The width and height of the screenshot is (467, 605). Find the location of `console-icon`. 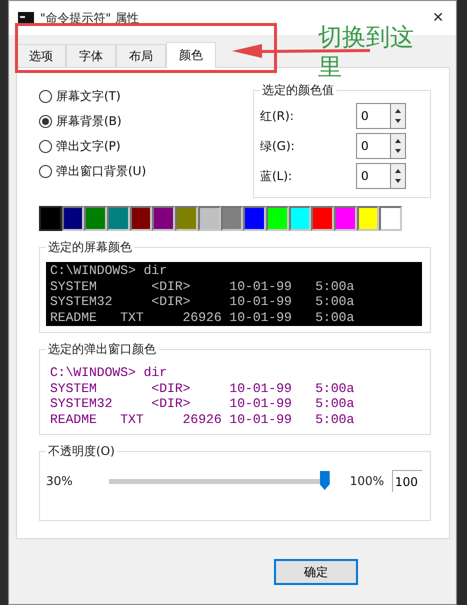

console-icon is located at coordinates (26, 18).